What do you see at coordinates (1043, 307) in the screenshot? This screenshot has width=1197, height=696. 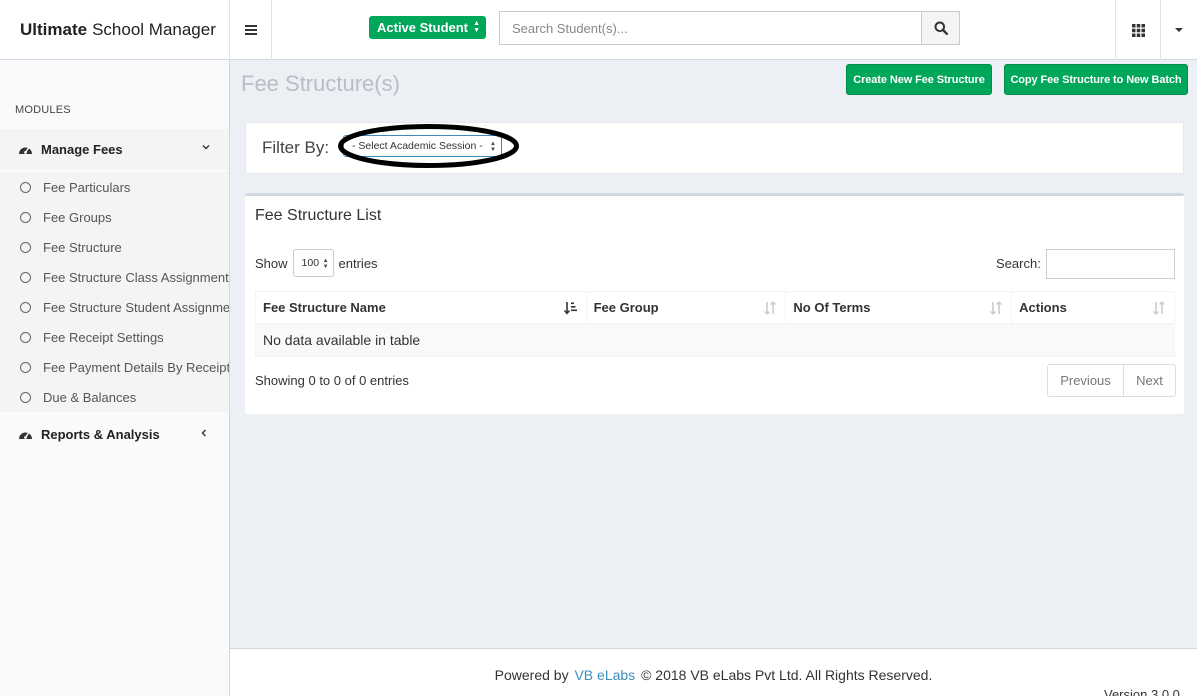 I see `column-header-label: Actions` at bounding box center [1043, 307].